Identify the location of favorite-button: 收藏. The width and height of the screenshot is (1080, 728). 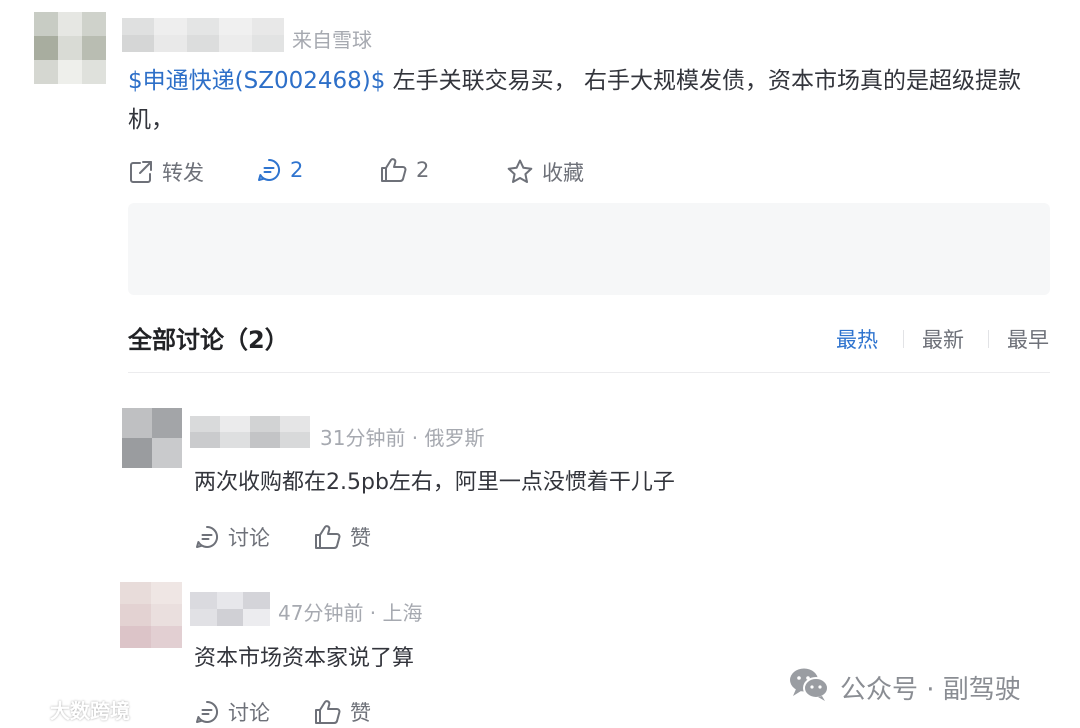
(545, 172).